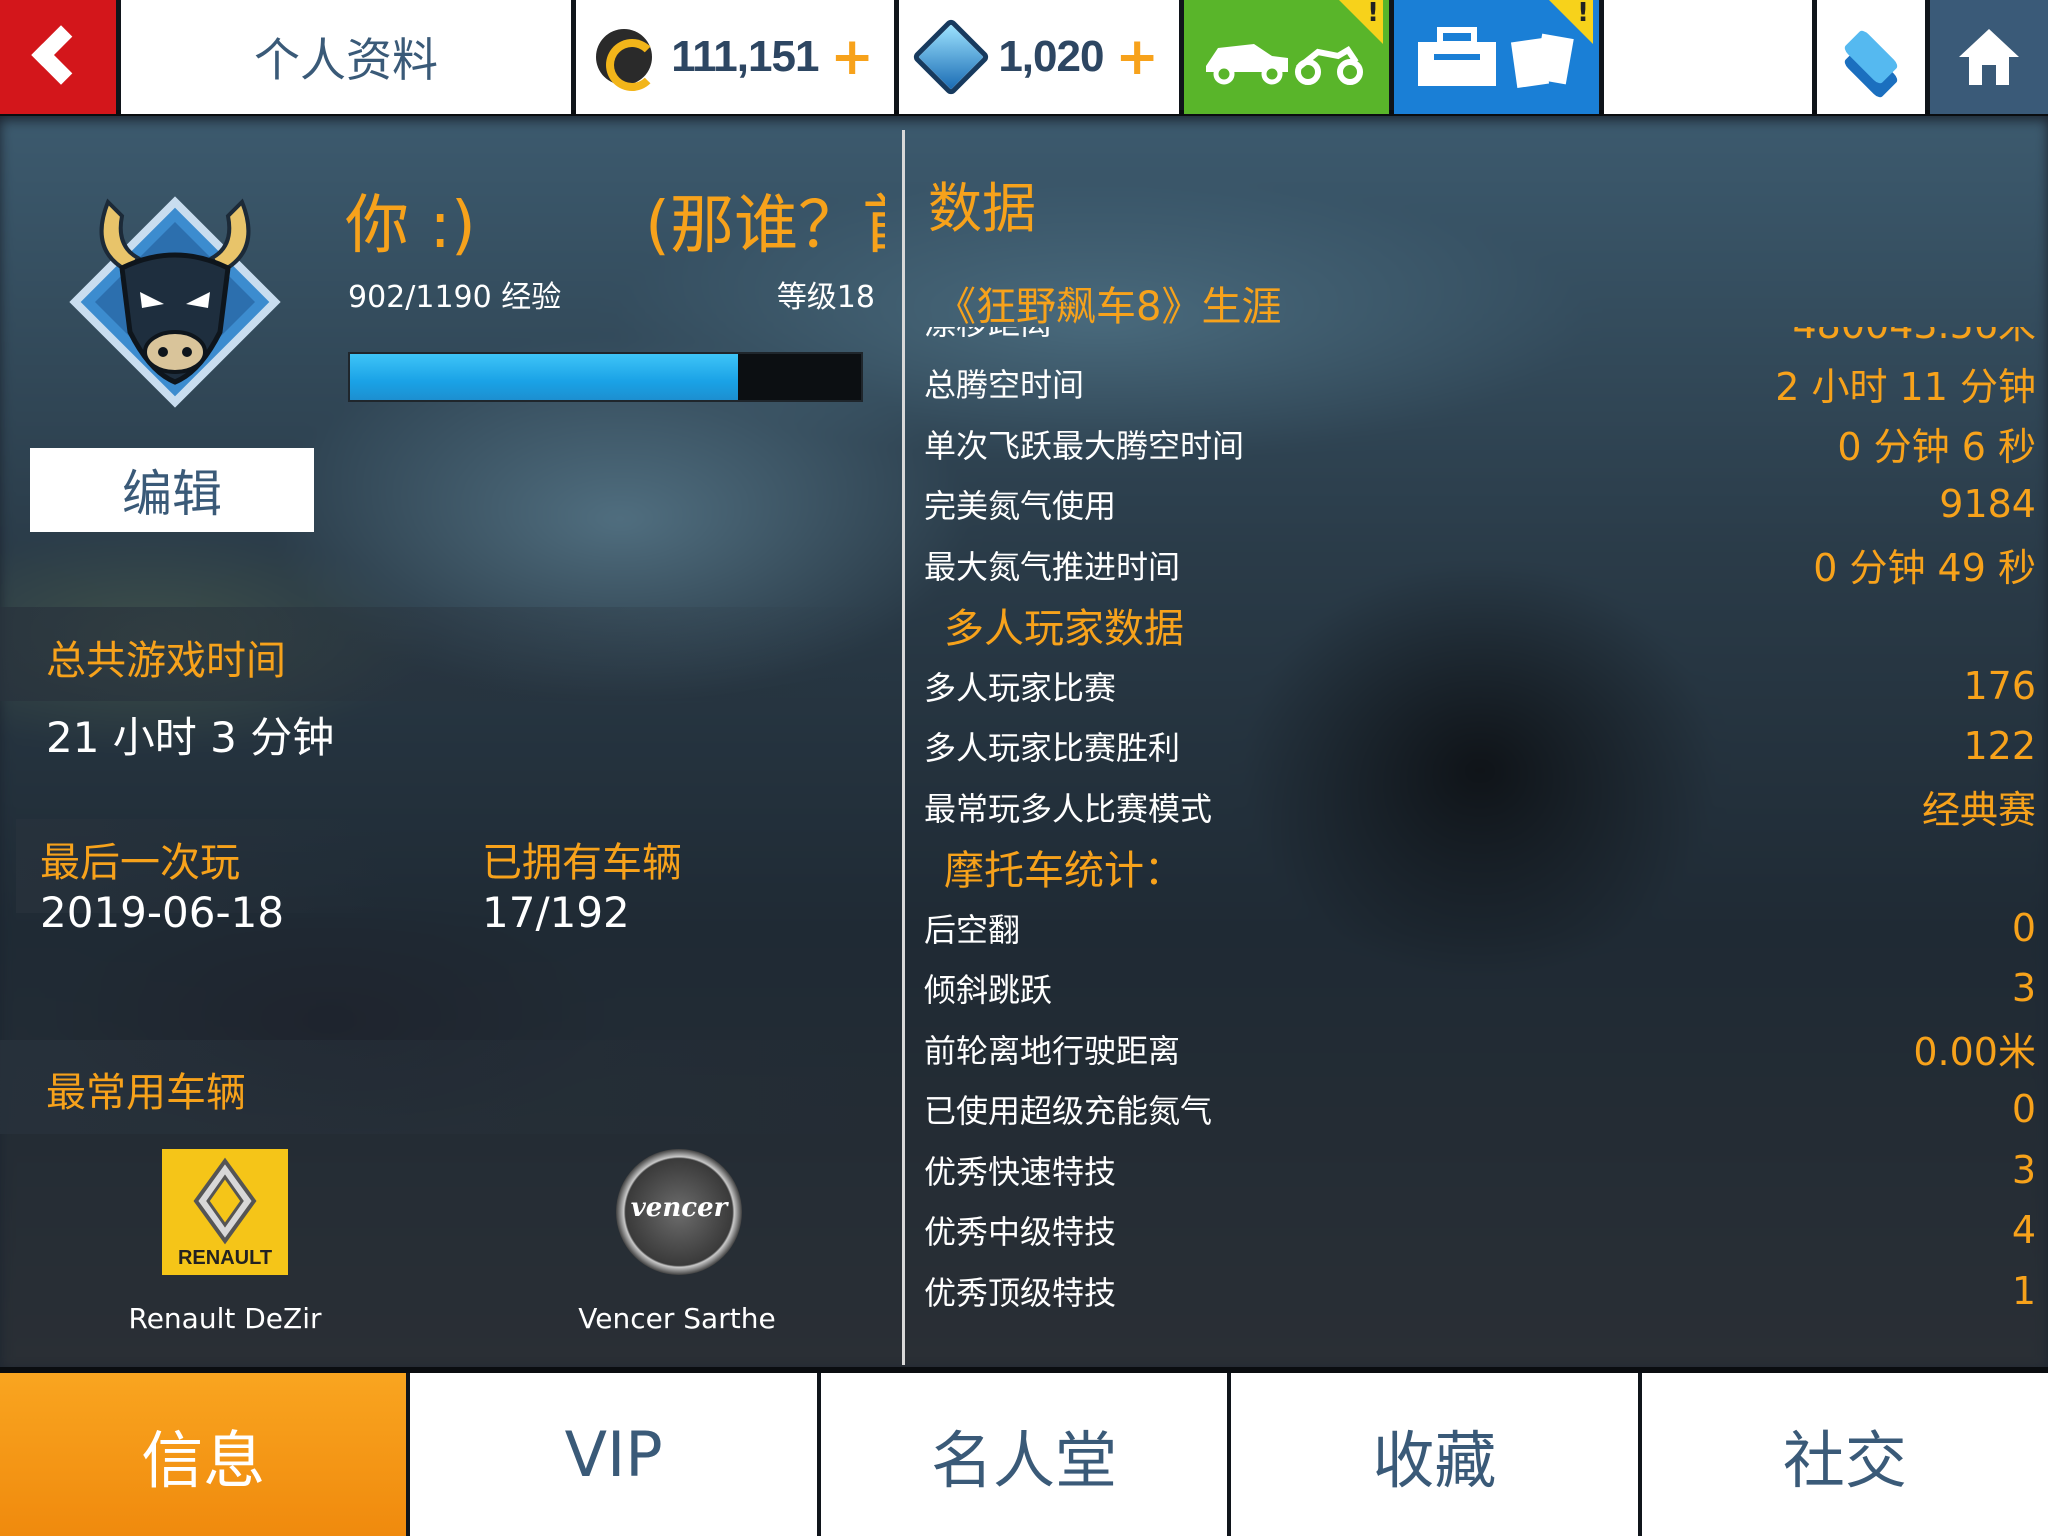 This screenshot has width=2048, height=1536. Describe the element at coordinates (1051, 56) in the screenshot. I see `tokens-value: 1,020` at that location.